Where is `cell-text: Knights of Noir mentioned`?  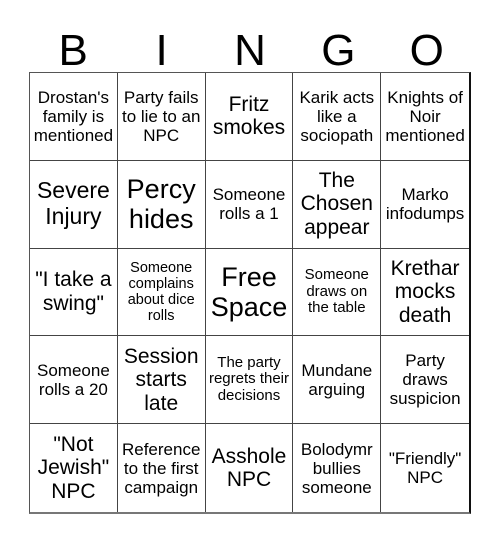 cell-text: Knights of Noir mentioned is located at coordinates (425, 116).